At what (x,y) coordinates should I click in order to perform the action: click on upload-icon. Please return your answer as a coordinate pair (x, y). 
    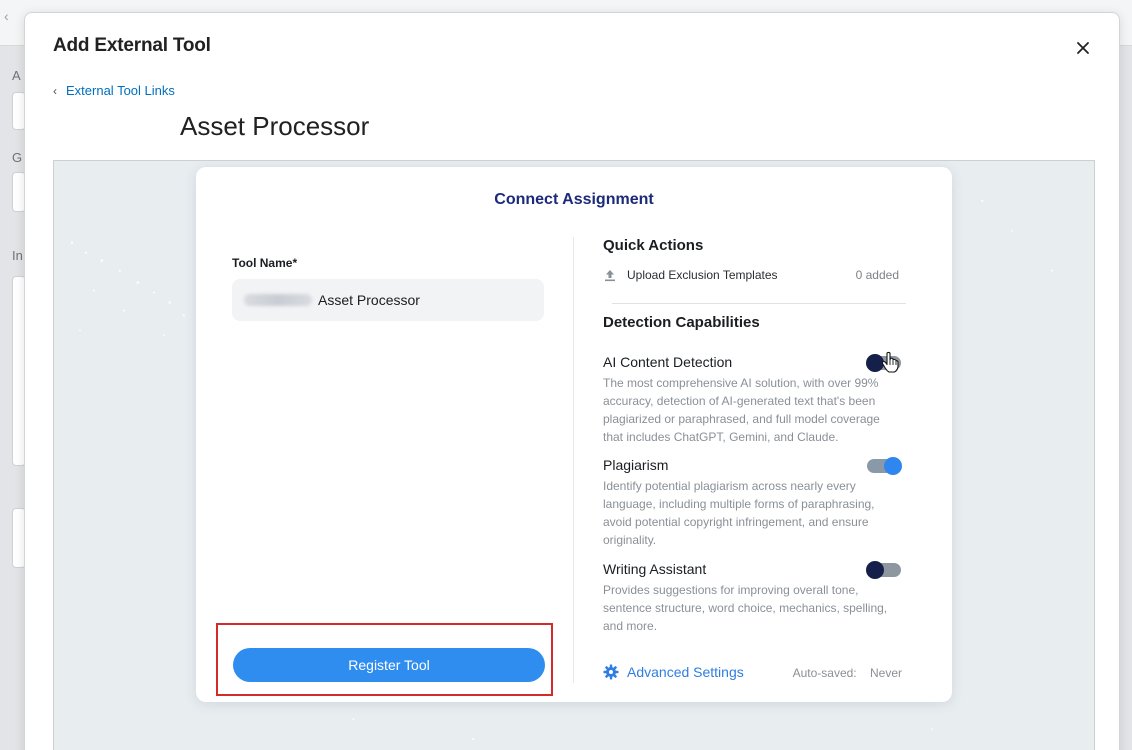
    Looking at the image, I should click on (610, 275).